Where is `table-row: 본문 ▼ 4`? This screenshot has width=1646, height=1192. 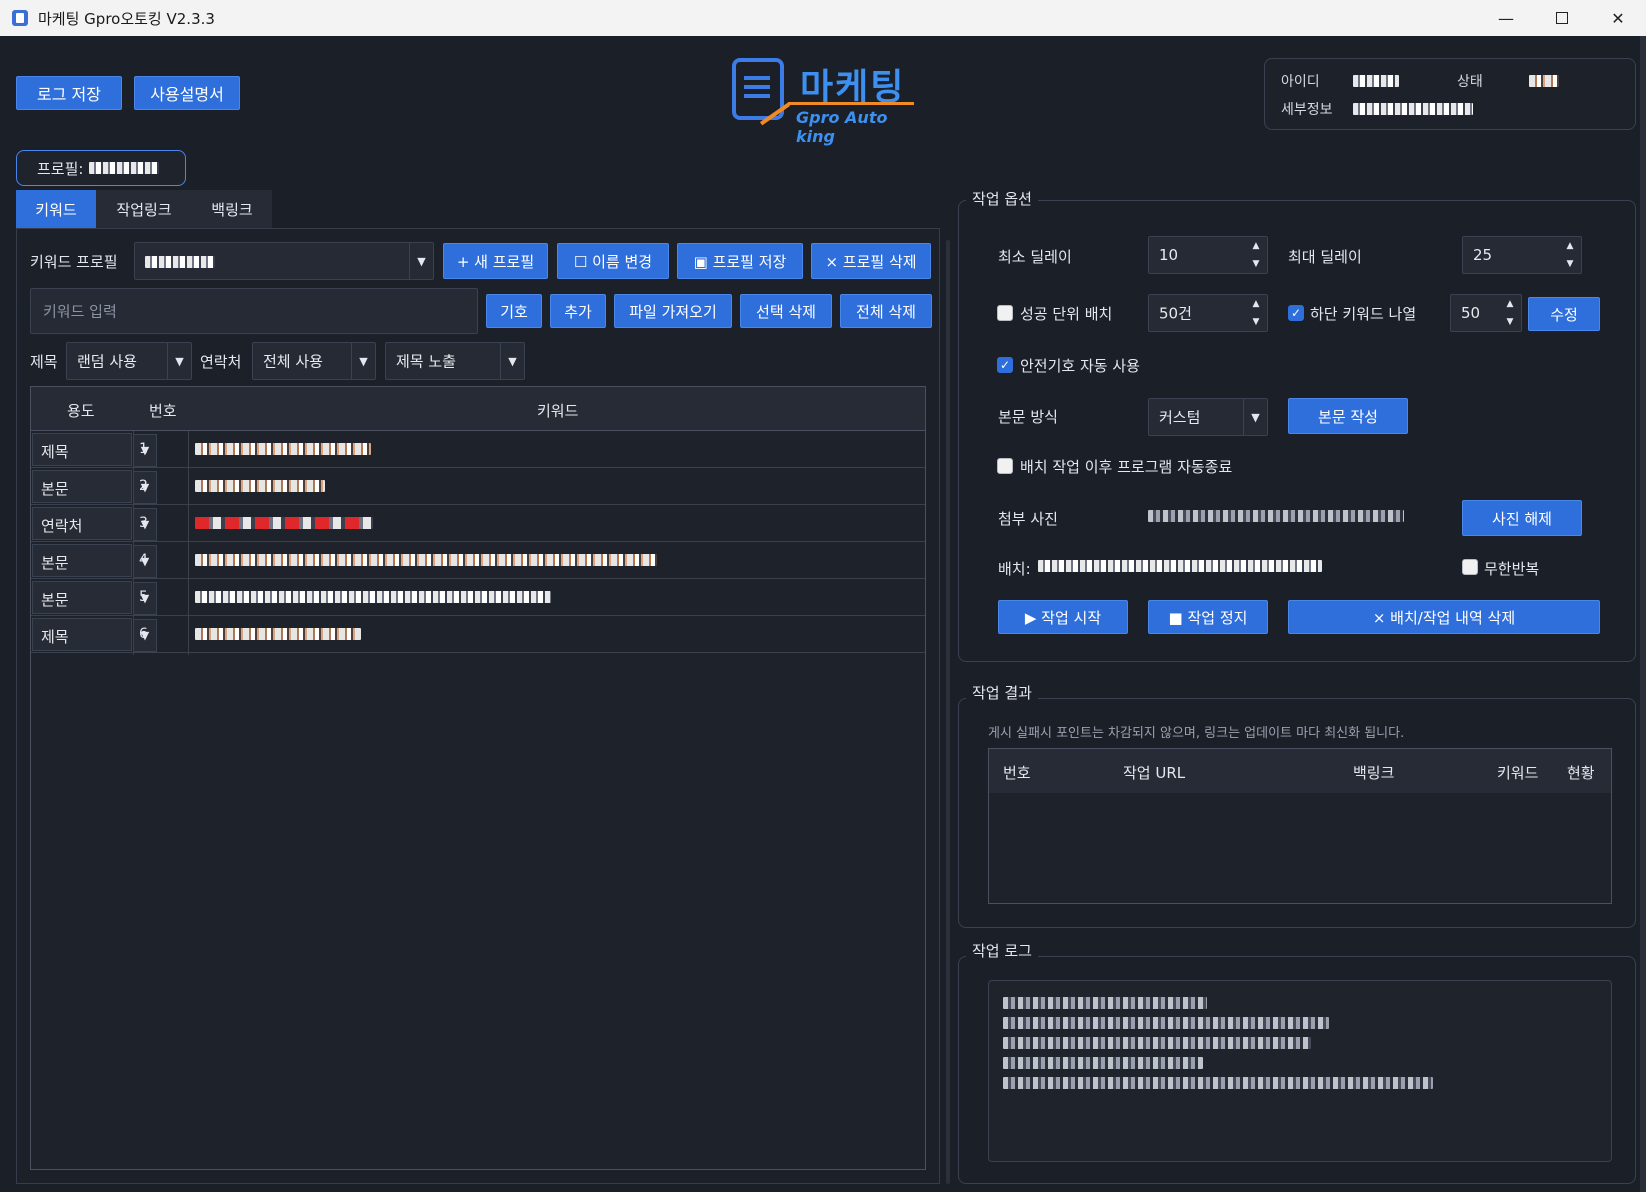 table-row: 본문 ▼ 4 is located at coordinates (478, 560).